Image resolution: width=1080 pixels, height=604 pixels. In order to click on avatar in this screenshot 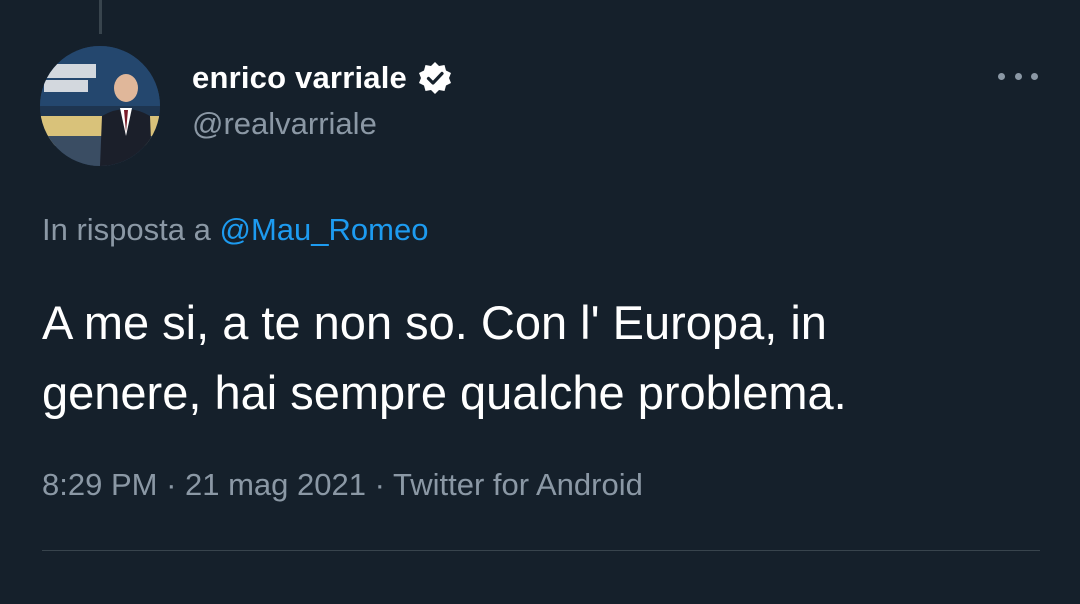, I will do `click(100, 106)`.